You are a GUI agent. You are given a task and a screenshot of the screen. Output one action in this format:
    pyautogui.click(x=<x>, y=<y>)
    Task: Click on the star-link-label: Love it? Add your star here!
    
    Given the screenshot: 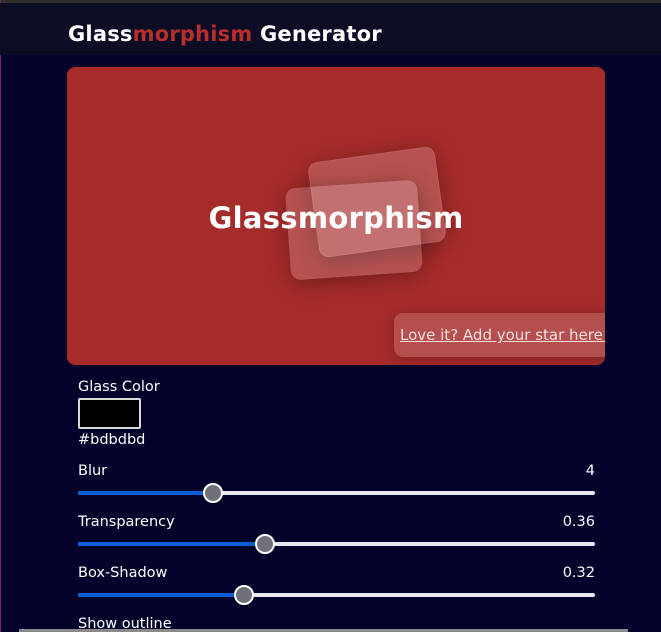 What is the action you would take?
    pyautogui.click(x=502, y=335)
    